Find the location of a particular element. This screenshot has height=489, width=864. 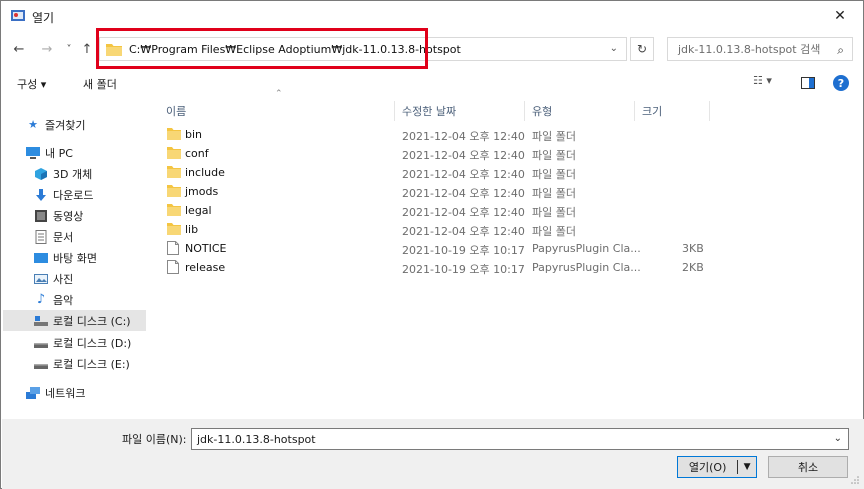

file-row: bin 2021-12-04 오후 12:40 파일 폴더 is located at coordinates (441, 134).